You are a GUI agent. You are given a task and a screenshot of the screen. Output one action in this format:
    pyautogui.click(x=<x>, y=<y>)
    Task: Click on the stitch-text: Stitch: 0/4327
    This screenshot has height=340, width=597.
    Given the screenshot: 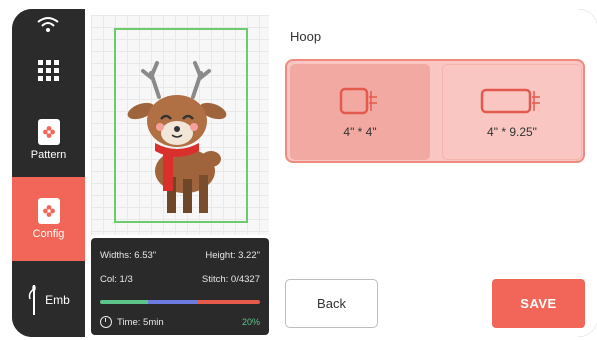 What is the action you would take?
    pyautogui.click(x=230, y=279)
    